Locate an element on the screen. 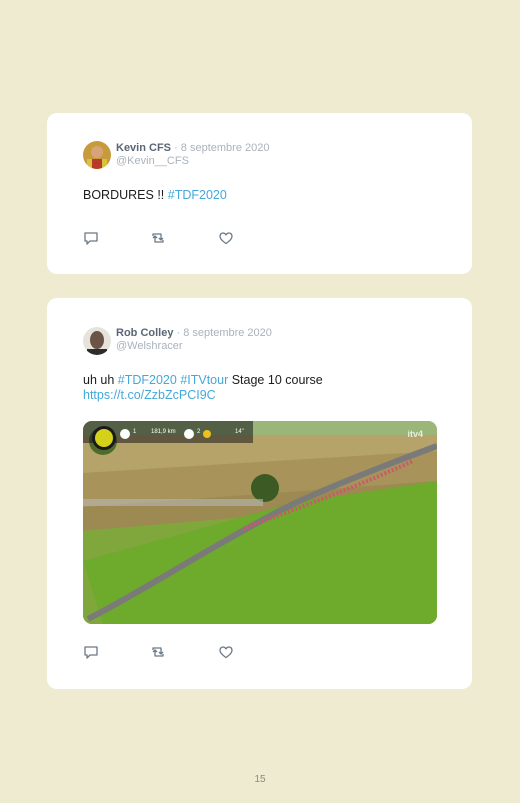  media-count-right: 2 is located at coordinates (199, 432).